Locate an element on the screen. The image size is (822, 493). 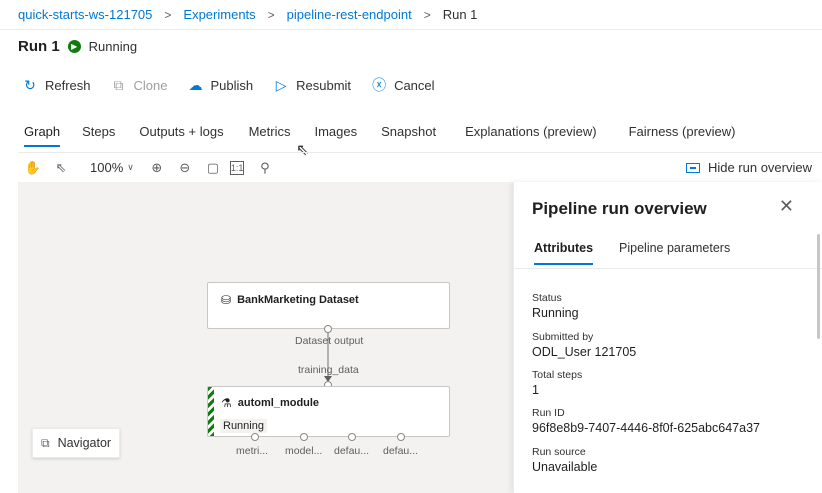
attr-label: Submitted by is located at coordinates (563, 337).